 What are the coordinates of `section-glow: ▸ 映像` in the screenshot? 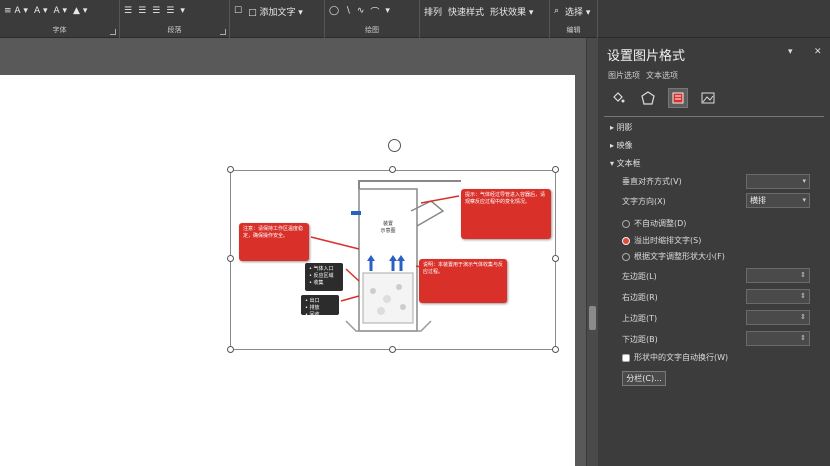 It's located at (621, 145).